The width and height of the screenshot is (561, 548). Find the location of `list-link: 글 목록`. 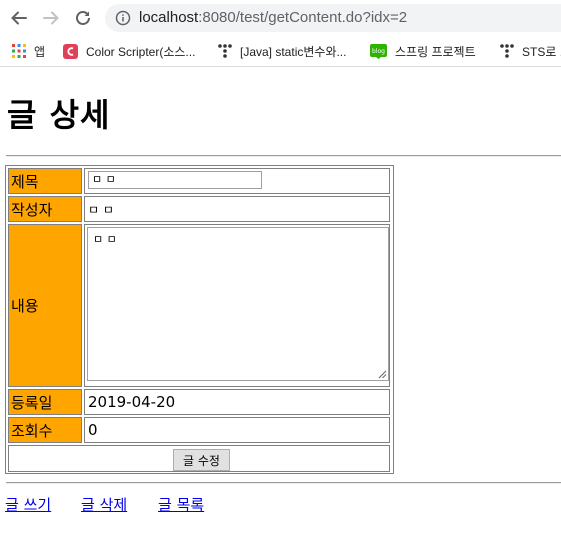

list-link: 글 목록 is located at coordinates (181, 504).